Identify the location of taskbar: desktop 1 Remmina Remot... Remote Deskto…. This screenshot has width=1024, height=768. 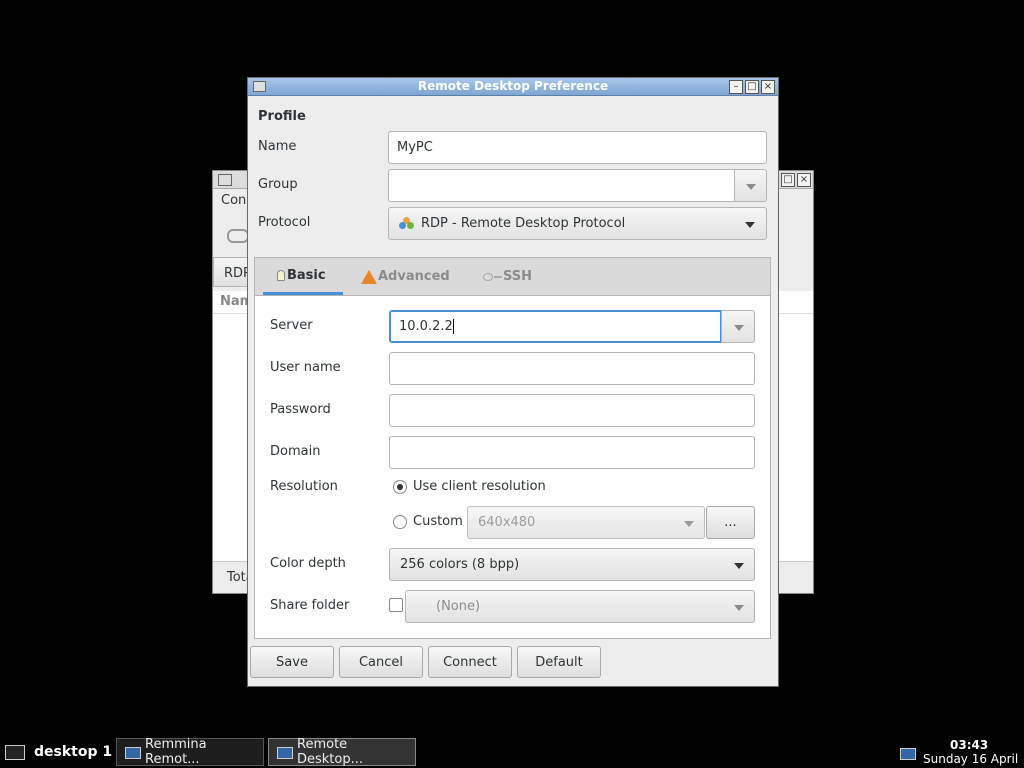
(512, 752).